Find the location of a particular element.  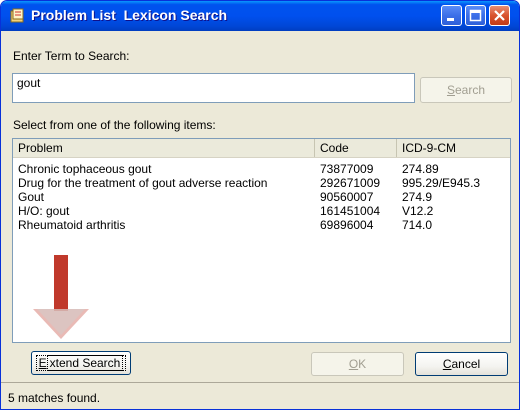

code-cell: 292671009 is located at coordinates (350, 183).